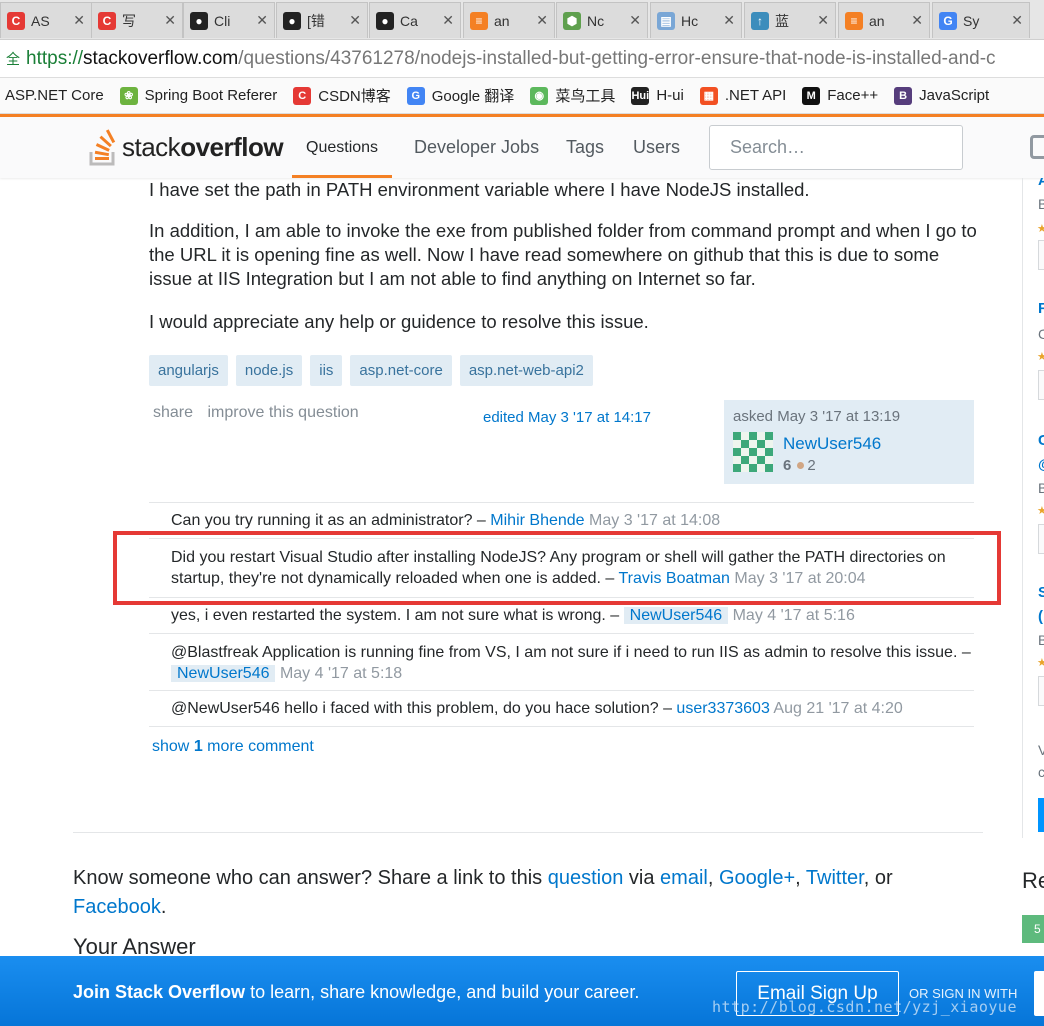 The width and height of the screenshot is (1044, 1026). Describe the element at coordinates (722, 708) in the screenshot. I see `comment-author-link: user3373603` at that location.